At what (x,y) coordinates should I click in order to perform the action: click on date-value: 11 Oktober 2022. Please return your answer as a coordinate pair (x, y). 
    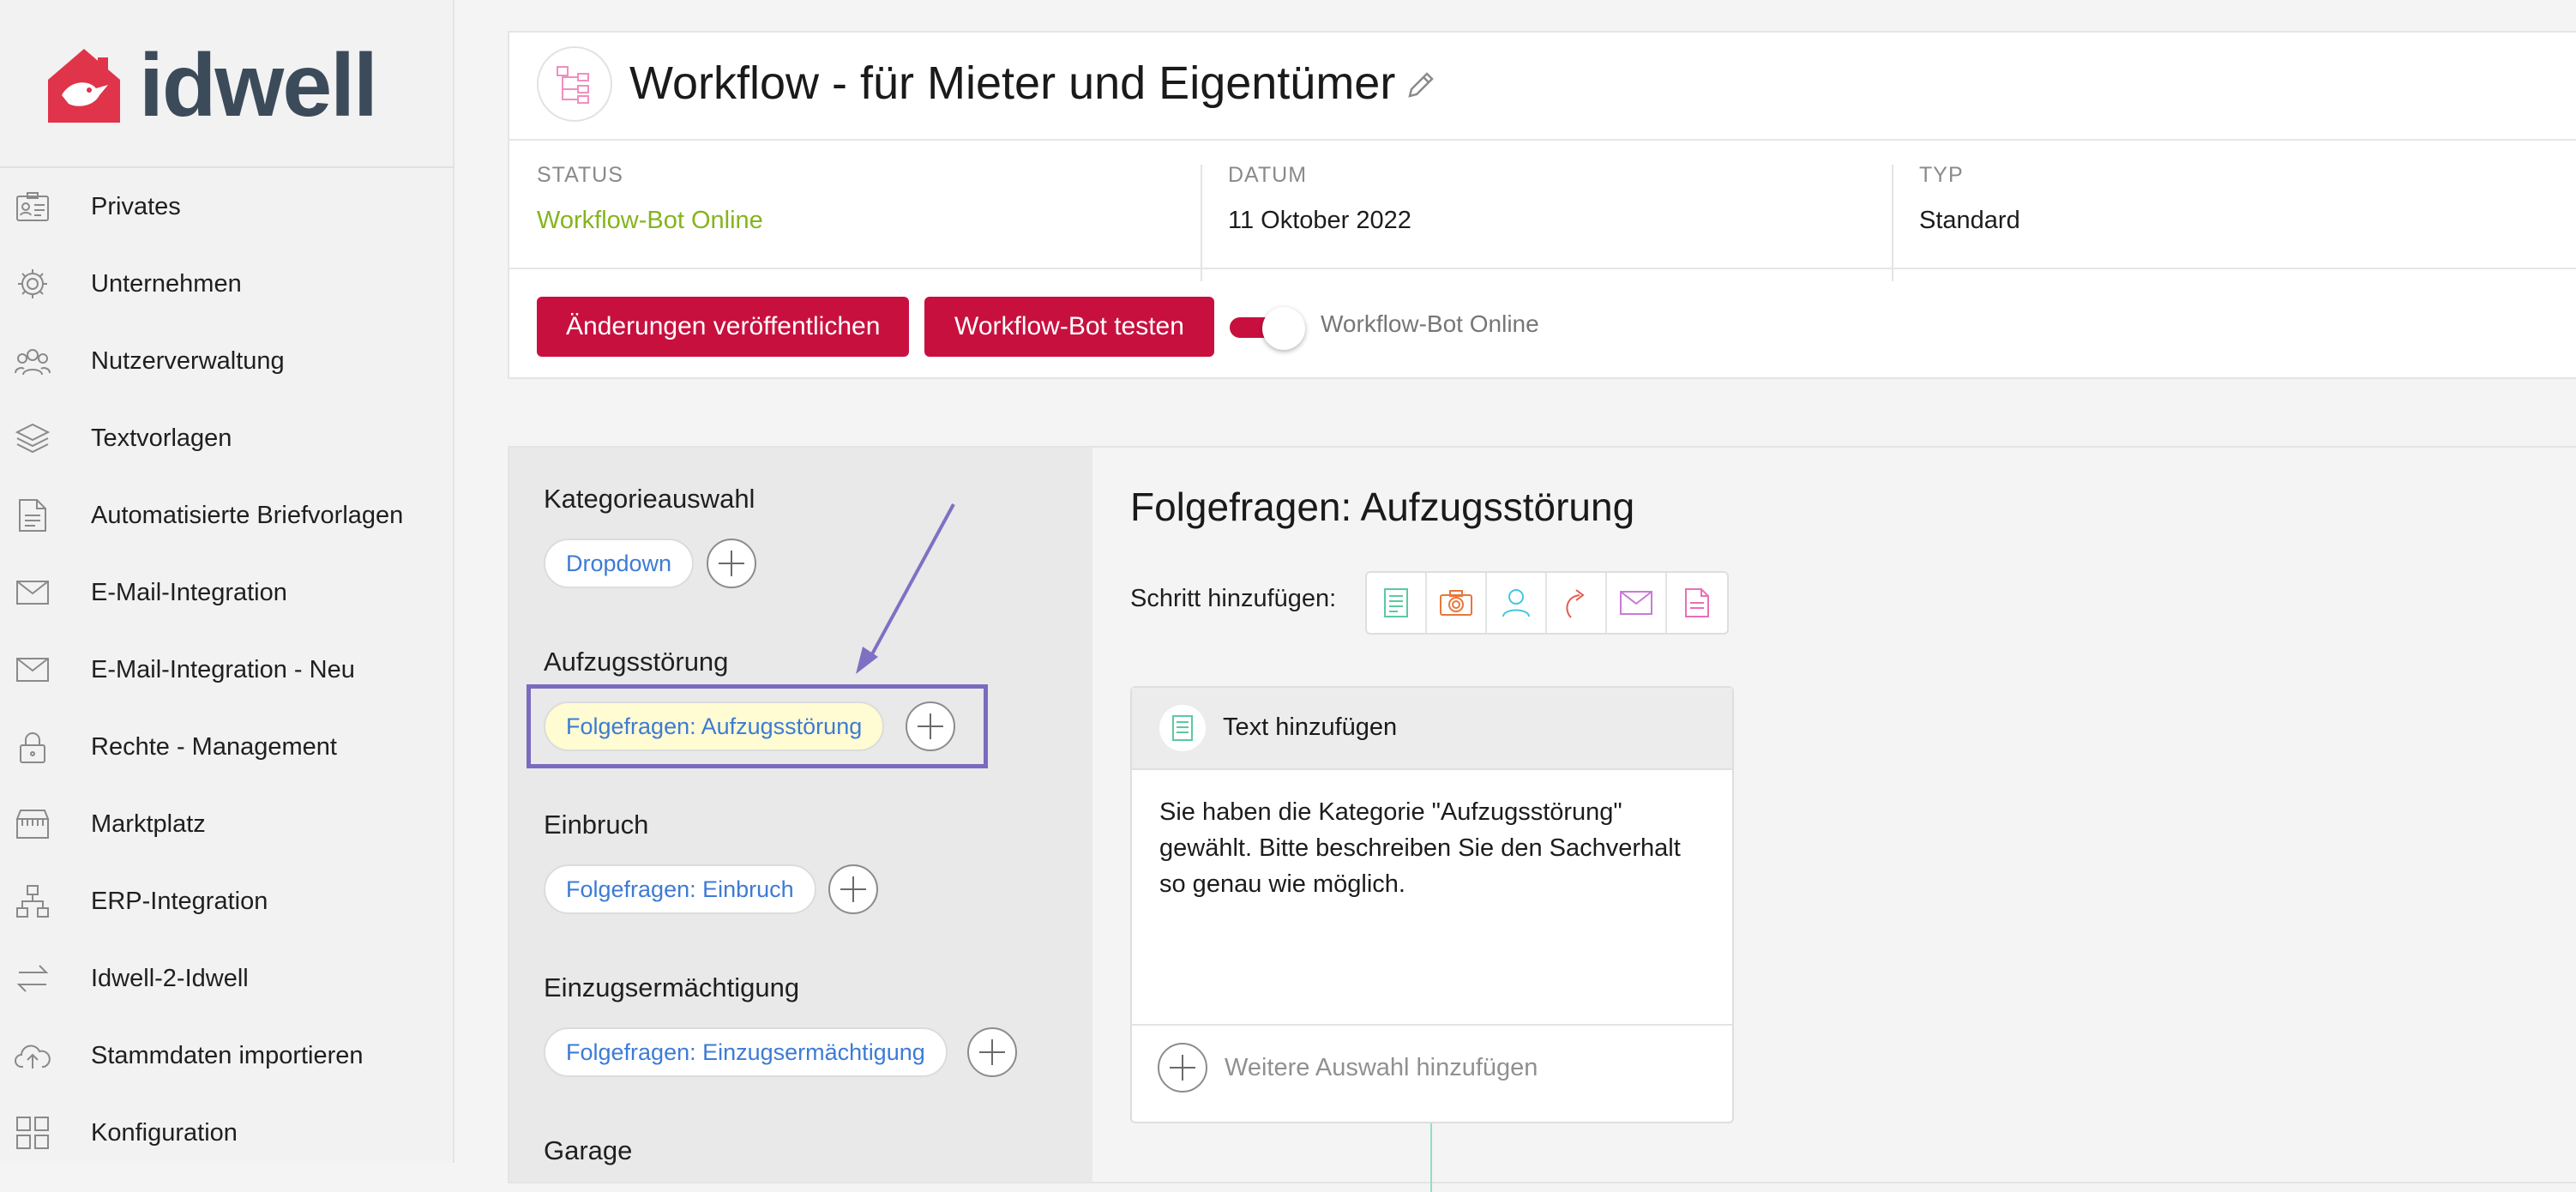
    Looking at the image, I should click on (1319, 221).